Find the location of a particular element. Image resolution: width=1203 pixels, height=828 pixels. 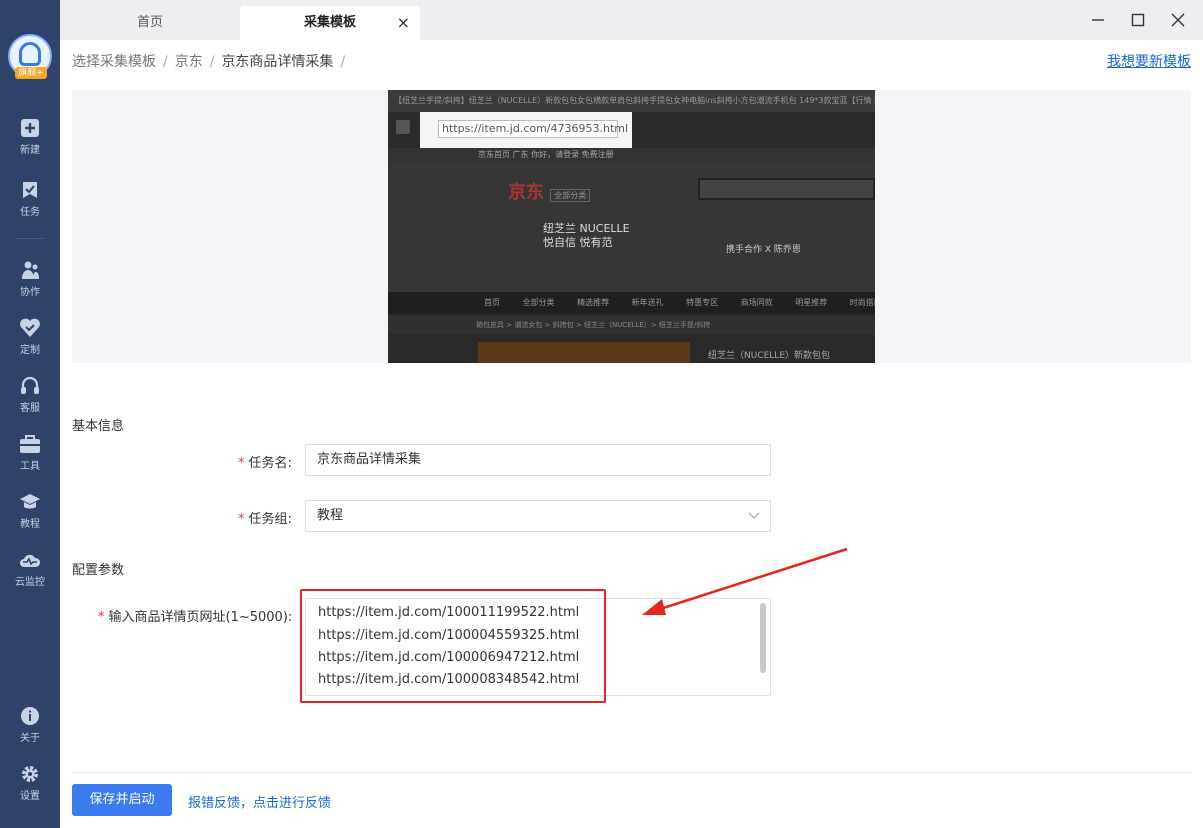

heart-check-icon is located at coordinates (30, 327).